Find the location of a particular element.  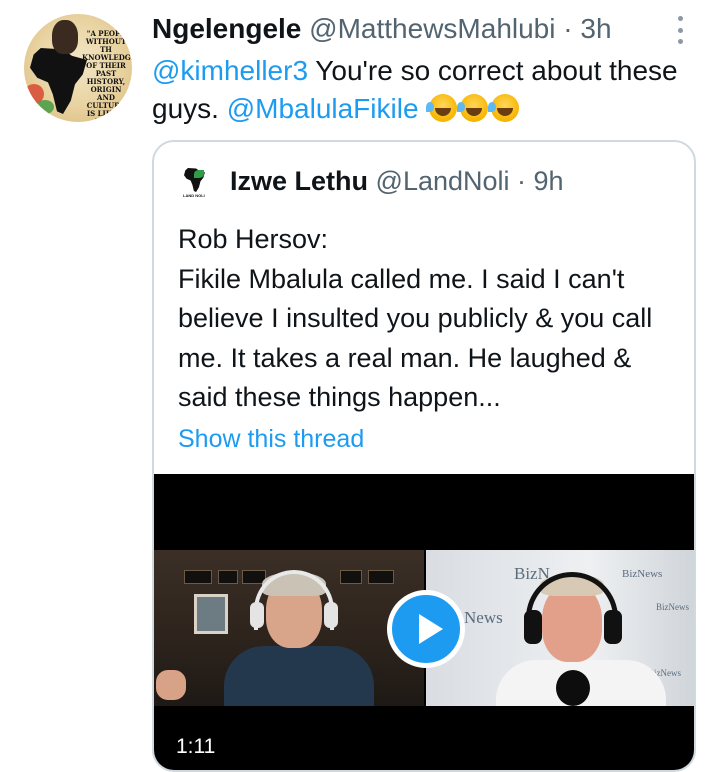

author-handle: @MatthewsMahlubi is located at coordinates (432, 28).